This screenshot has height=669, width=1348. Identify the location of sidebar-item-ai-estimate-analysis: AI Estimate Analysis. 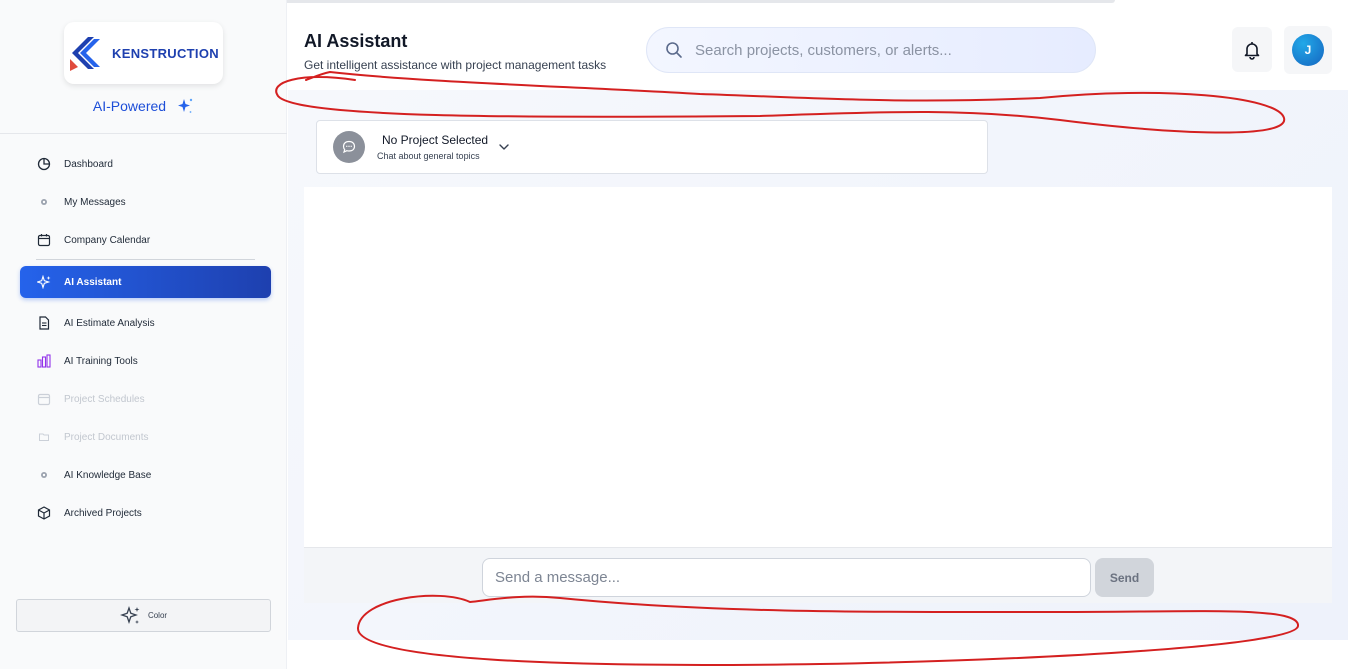
(145, 323).